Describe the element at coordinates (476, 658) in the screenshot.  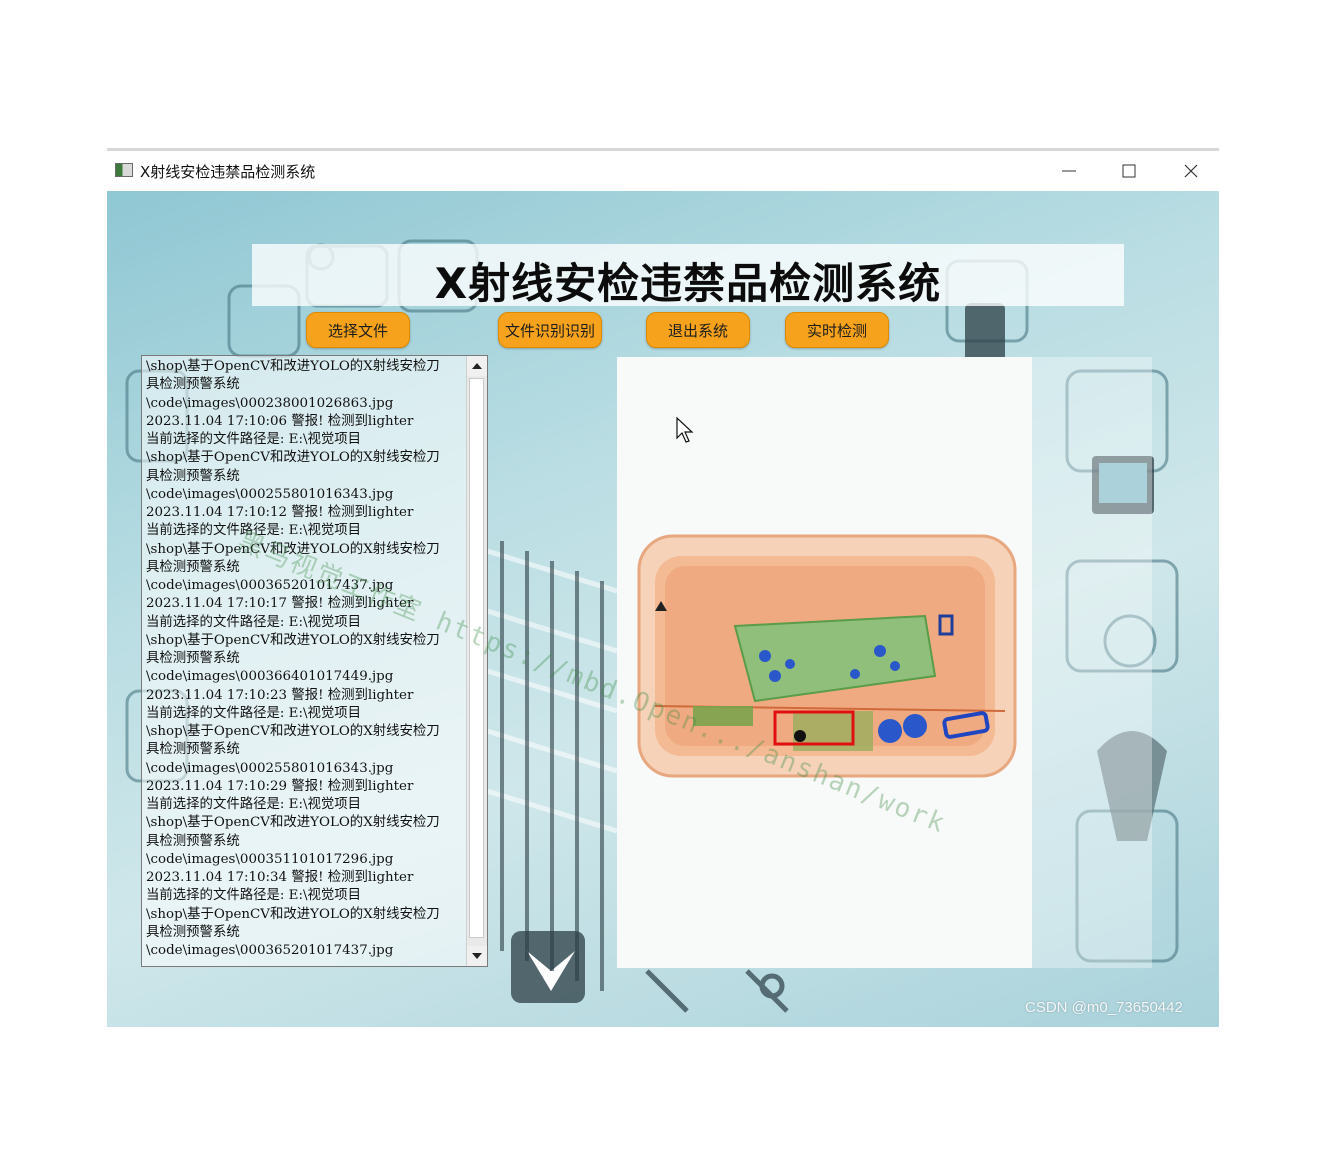
I see `scroll-thumb` at that location.